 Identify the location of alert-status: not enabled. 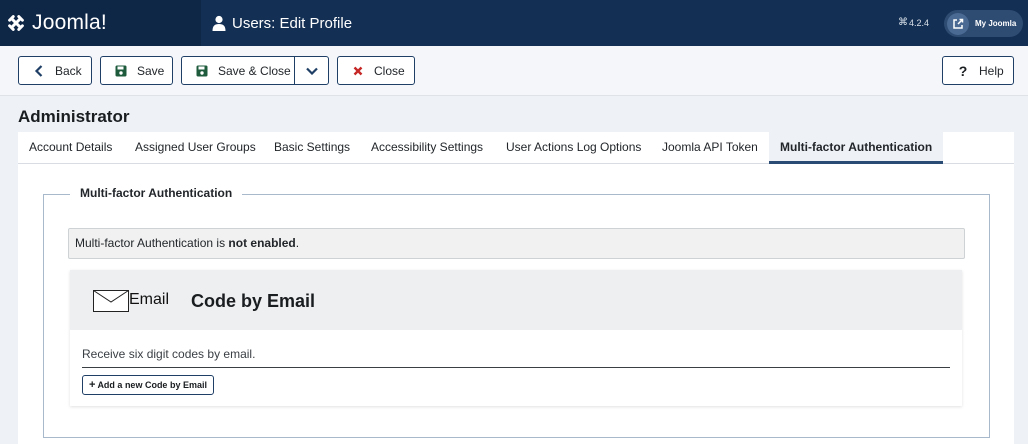
(262, 243).